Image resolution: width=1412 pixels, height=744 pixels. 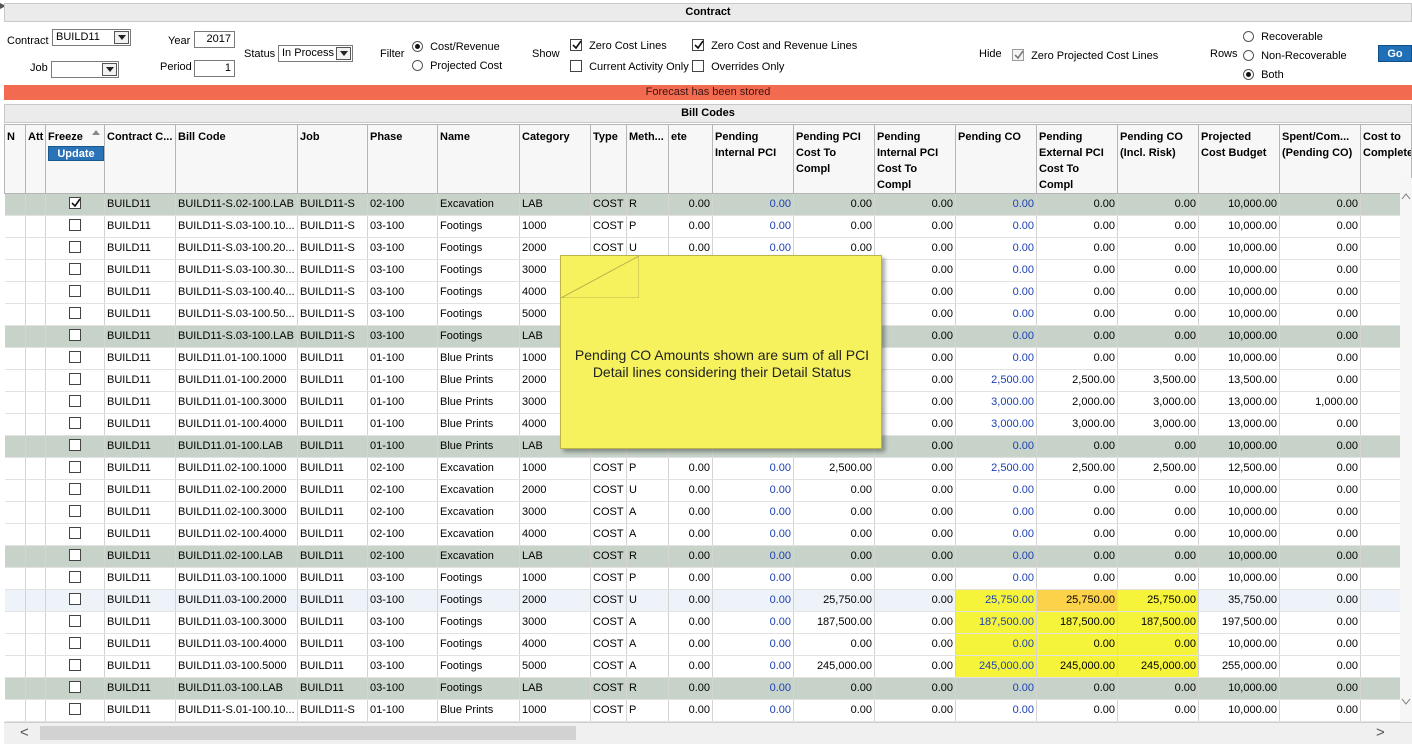 What do you see at coordinates (996, 159) in the screenshot?
I see `col-pending-co-header: Pending CO` at bounding box center [996, 159].